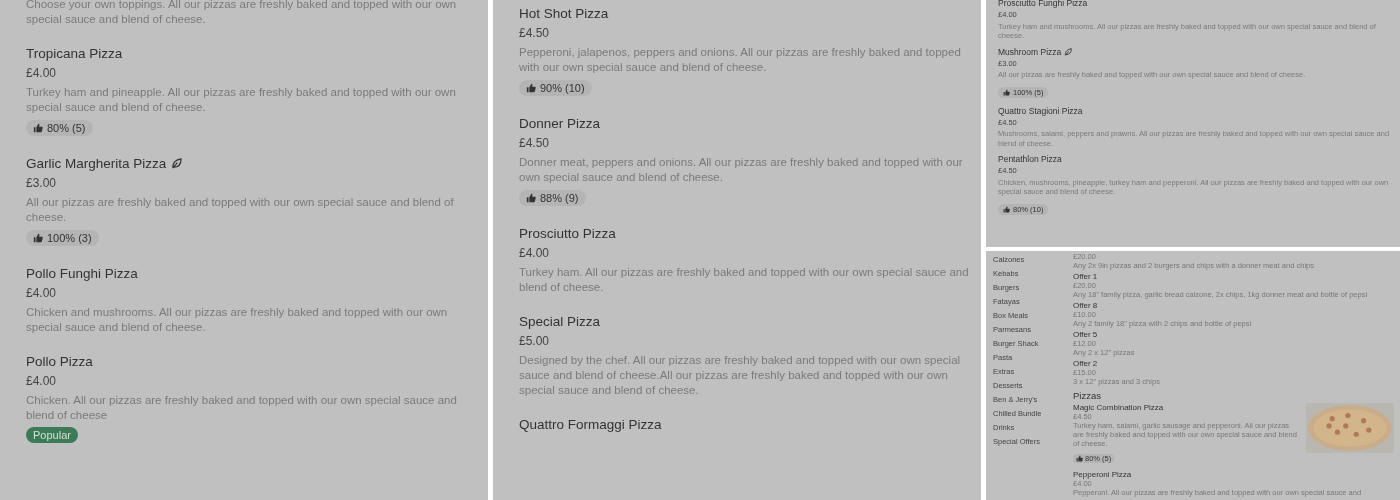  I want to click on item-name: Garlic Margherita Pizza, so click(96, 163).